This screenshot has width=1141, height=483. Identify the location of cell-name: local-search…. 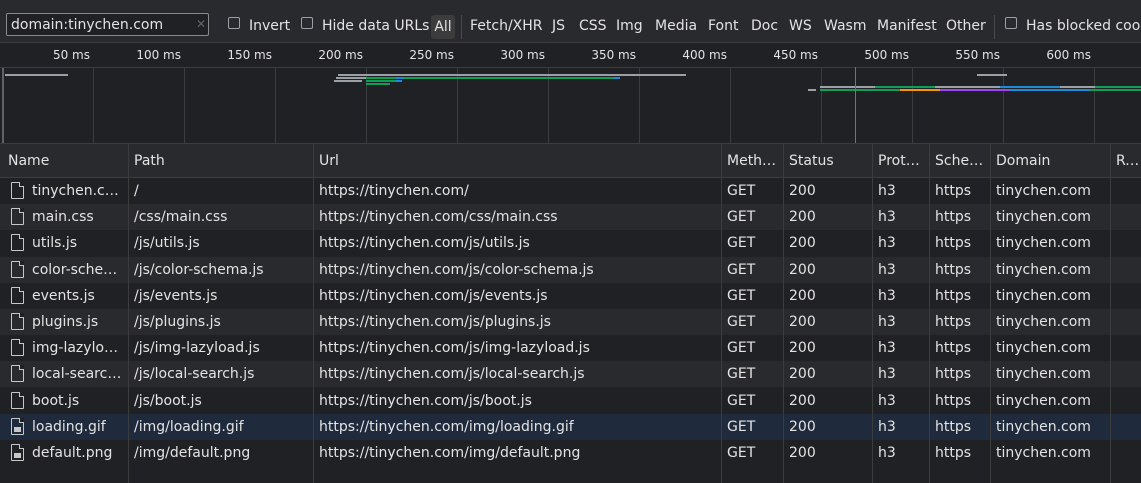
(78, 374).